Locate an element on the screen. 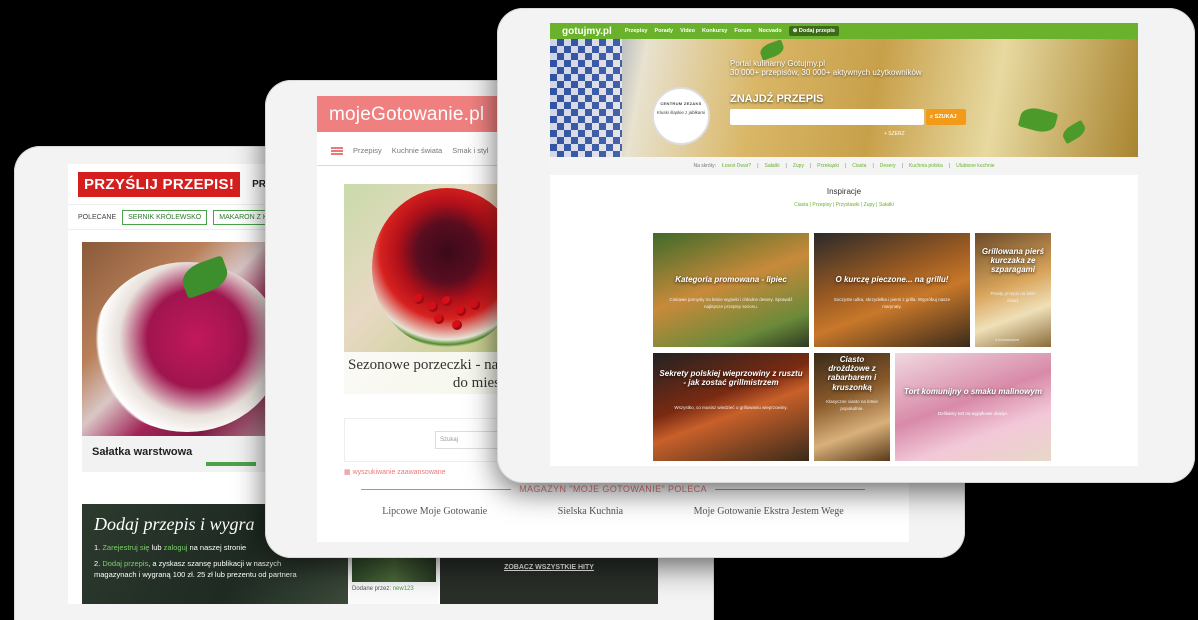  register-link: Zarejestruj się is located at coordinates (125, 547).